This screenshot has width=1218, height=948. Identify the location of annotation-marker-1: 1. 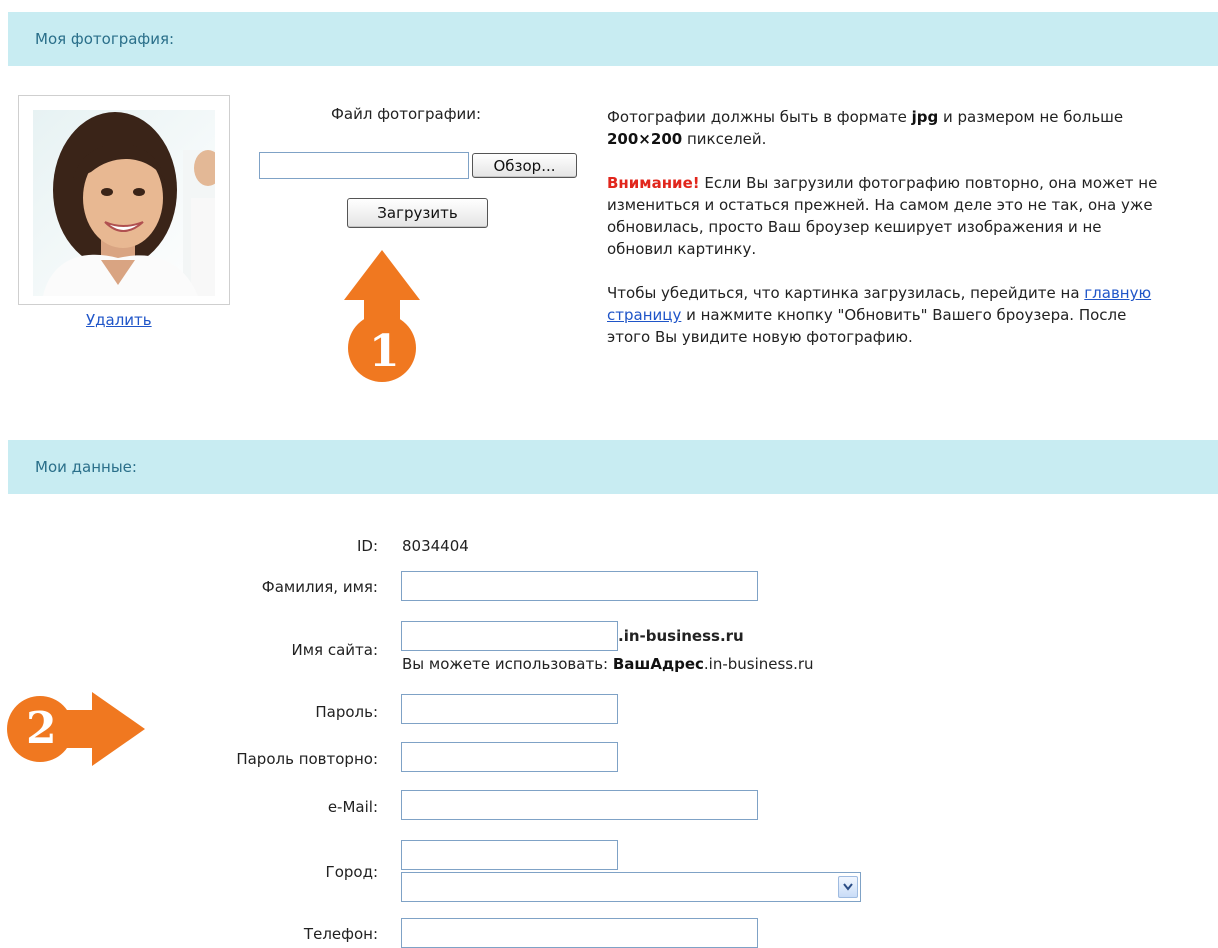
(384, 351).